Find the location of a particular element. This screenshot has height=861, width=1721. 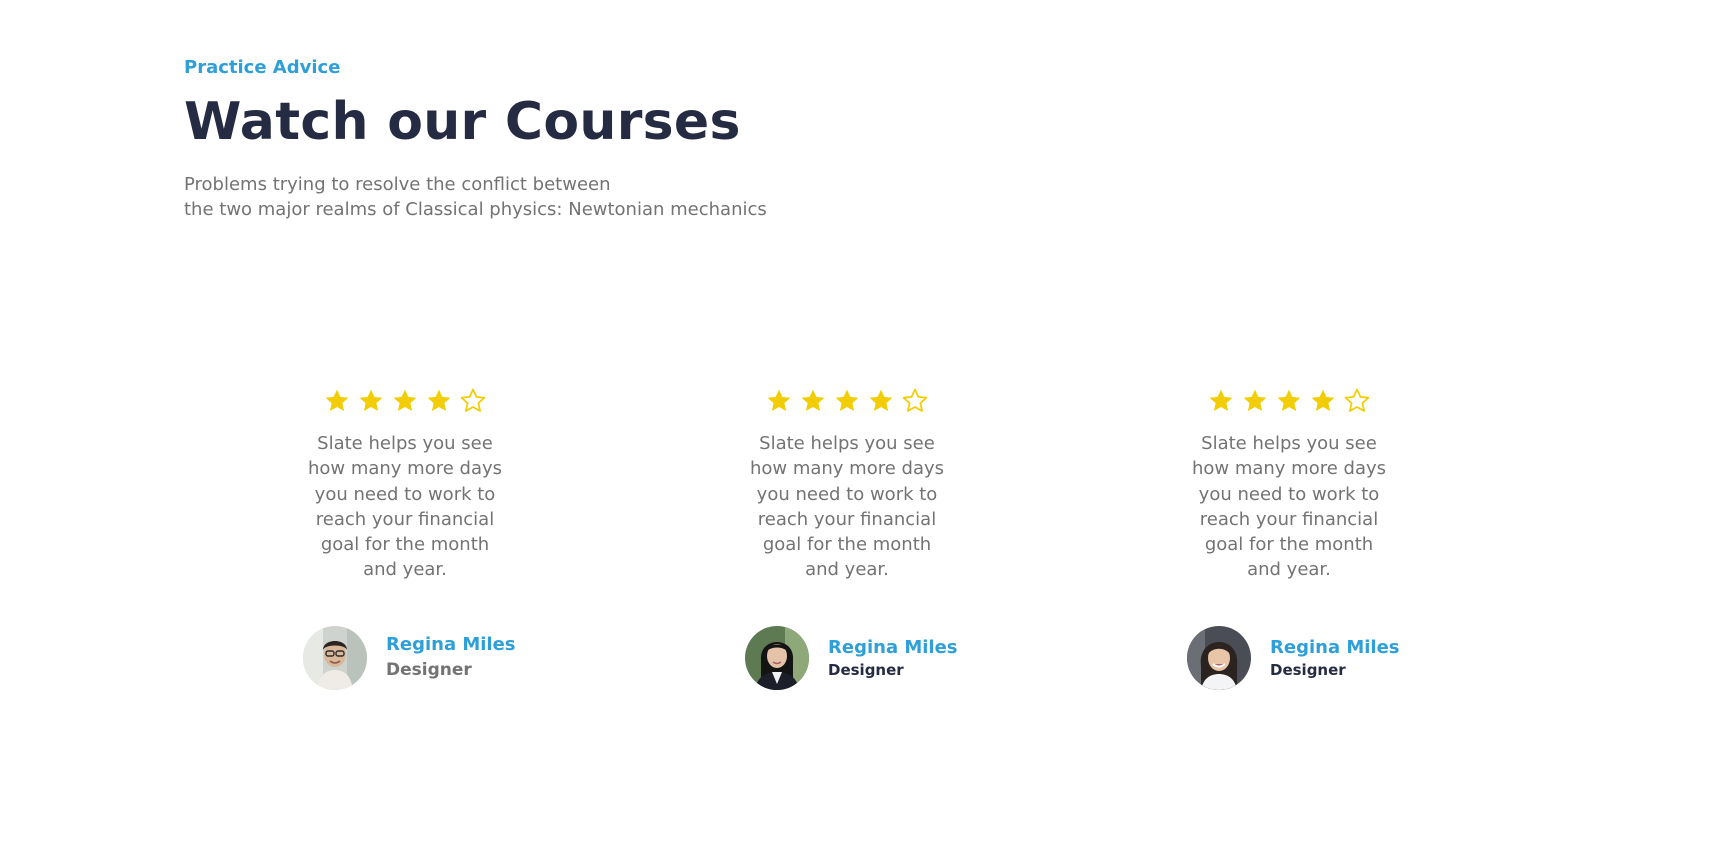

page-title: Watch our Courses is located at coordinates (462, 122).